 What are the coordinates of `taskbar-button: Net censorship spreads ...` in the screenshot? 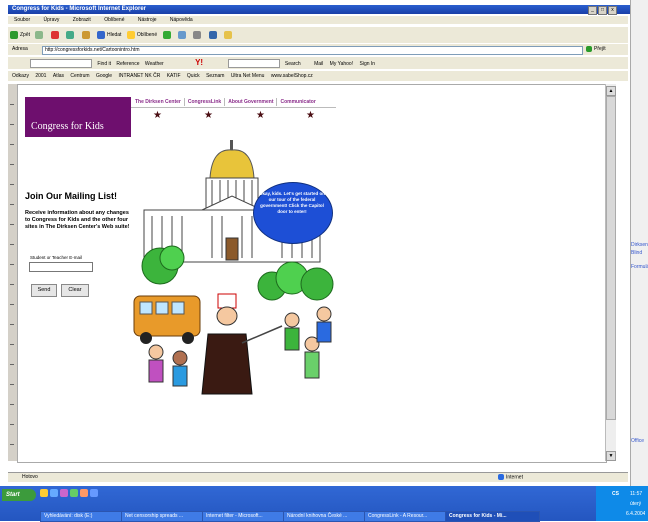 It's located at (162, 516).